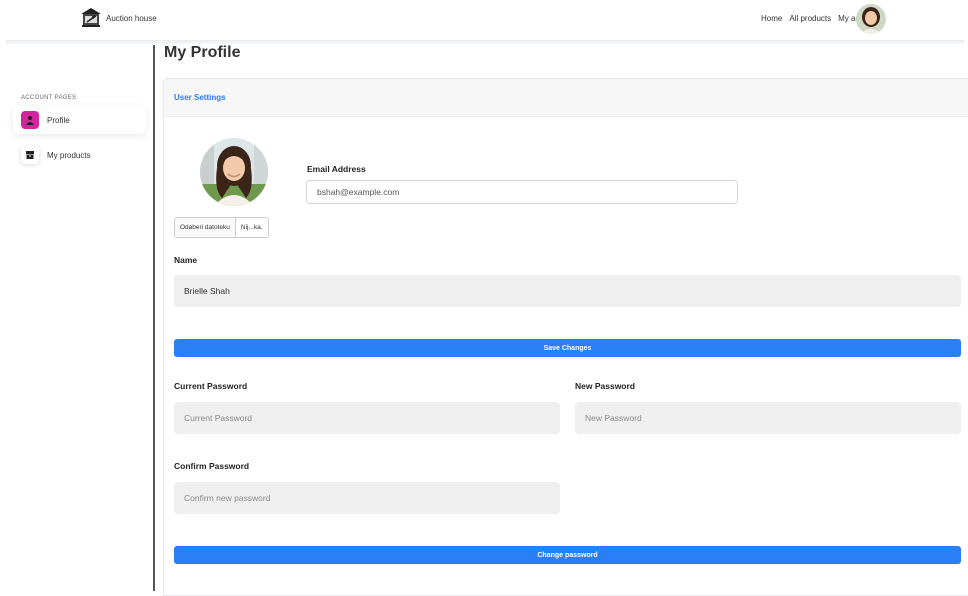 The height and width of the screenshot is (596, 968). Describe the element at coordinates (49, 98) in the screenshot. I see `sidebar-heading: ACCOUNT PAGES` at that location.